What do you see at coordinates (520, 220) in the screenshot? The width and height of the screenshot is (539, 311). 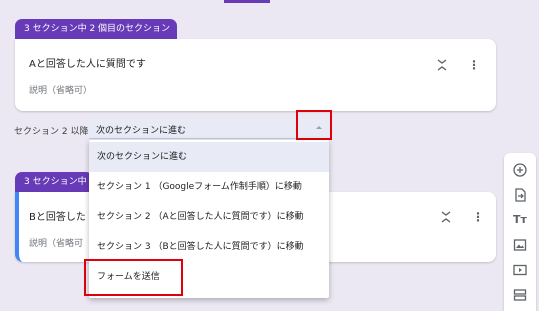 I see `add-title-icon: Tт` at bounding box center [520, 220].